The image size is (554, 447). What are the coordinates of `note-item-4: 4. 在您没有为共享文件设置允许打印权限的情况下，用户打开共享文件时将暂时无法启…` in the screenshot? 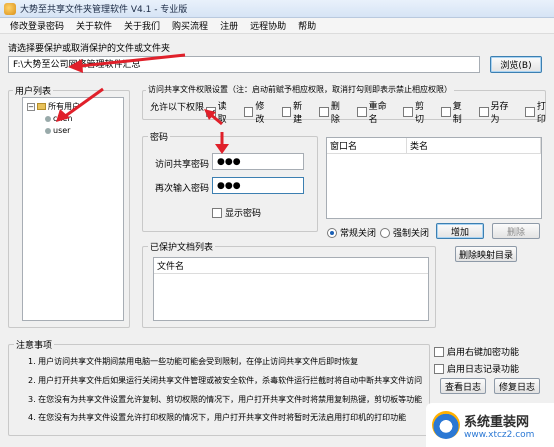 It's located at (217, 417).